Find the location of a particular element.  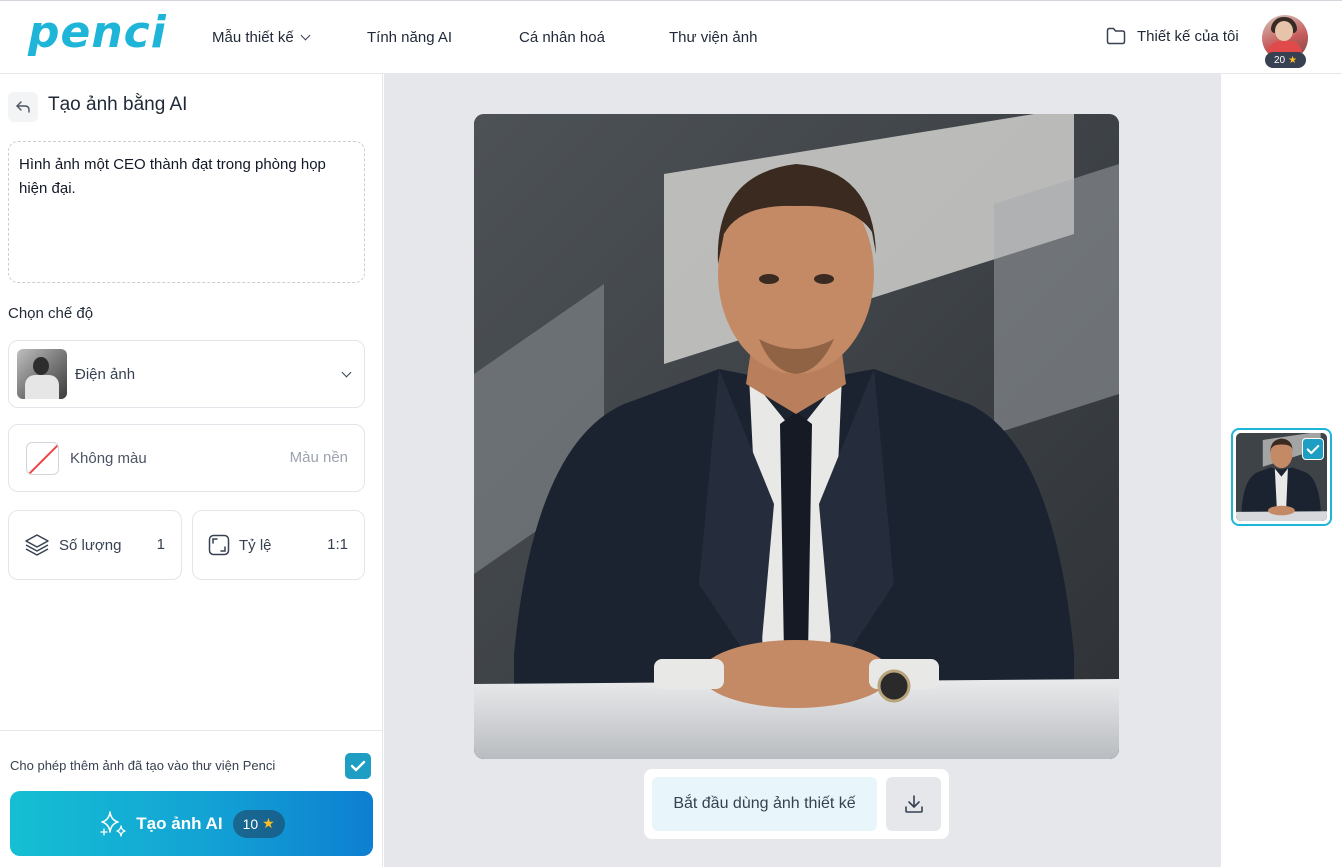

my-designs-link: Thiết kế của tôi is located at coordinates (1172, 36).